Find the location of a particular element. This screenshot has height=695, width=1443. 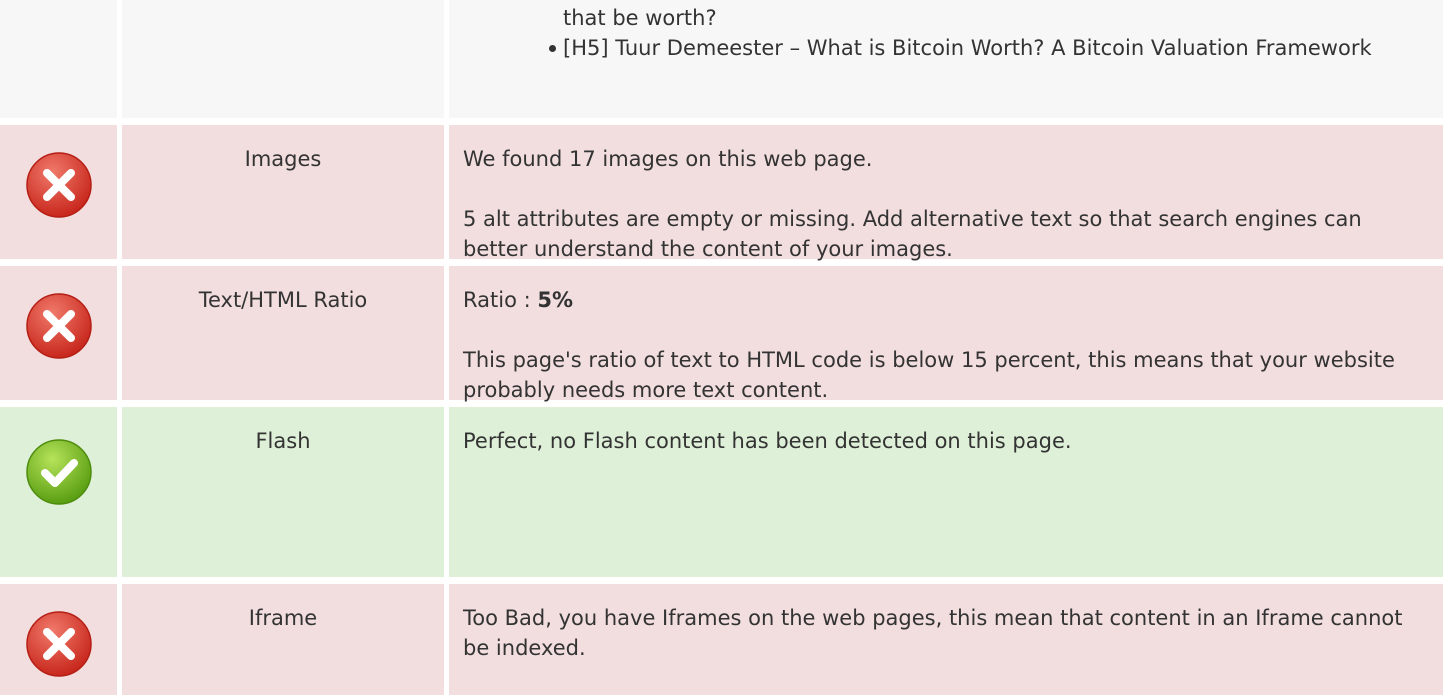

ratio-label: Text/HTML Ratio is located at coordinates (283, 300).